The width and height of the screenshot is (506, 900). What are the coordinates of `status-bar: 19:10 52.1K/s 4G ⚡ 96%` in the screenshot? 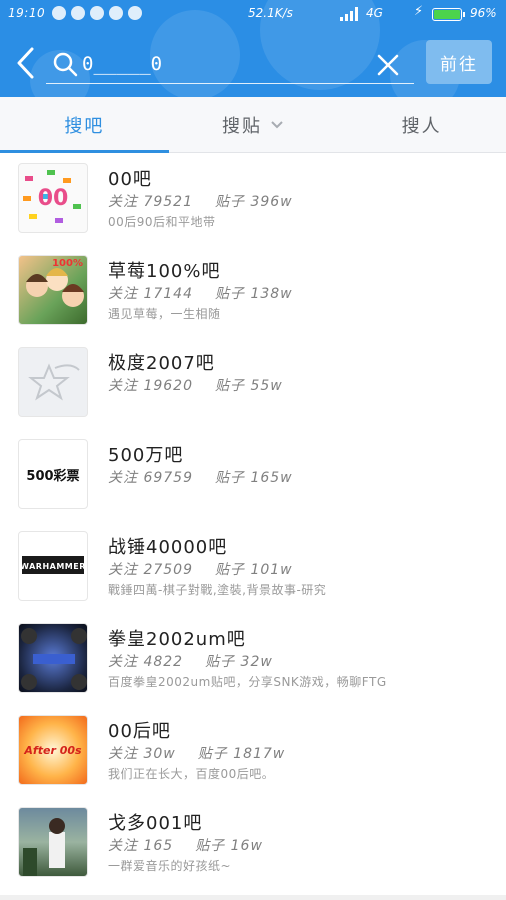 It's located at (253, 14).